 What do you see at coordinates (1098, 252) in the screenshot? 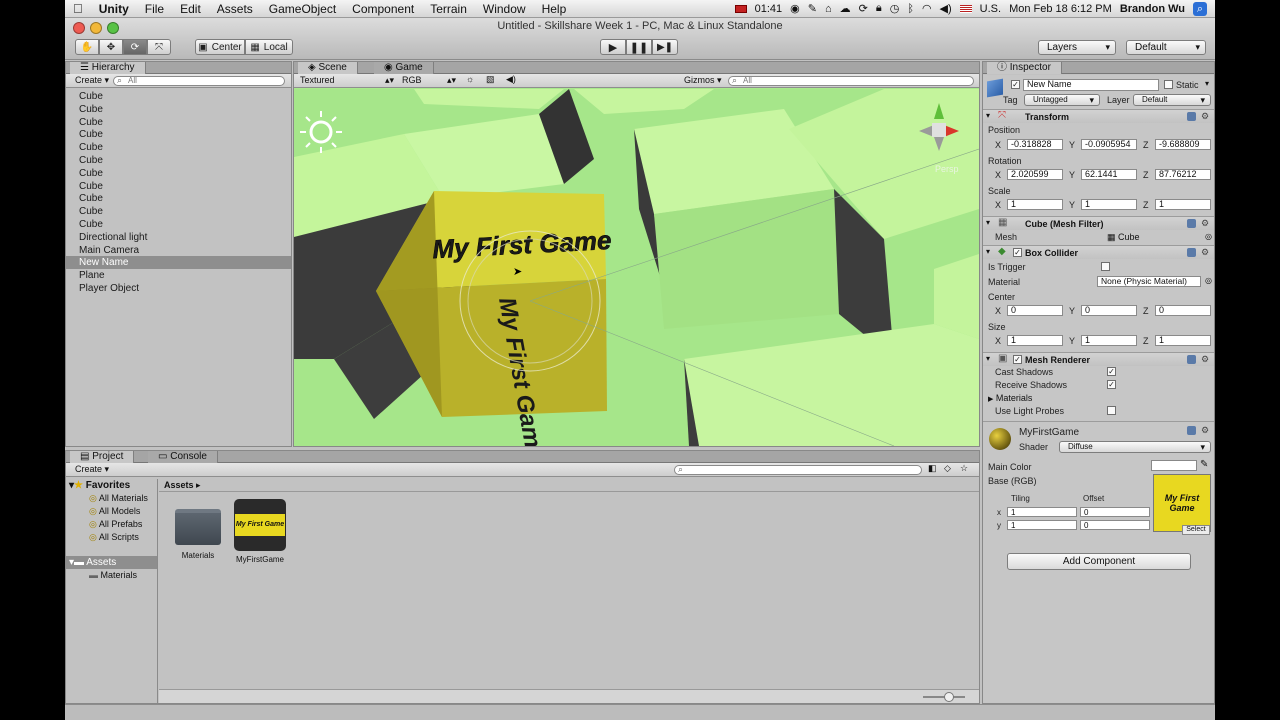
I see `box-collider-header: ▾ ◆ ✓ Box Collider ⚙` at bounding box center [1098, 252].